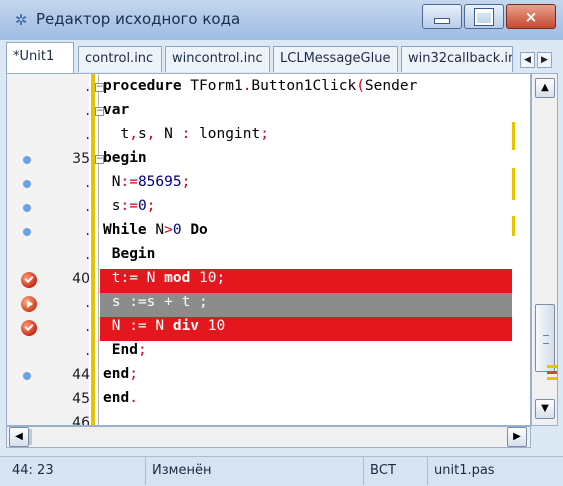 The width and height of the screenshot is (563, 486). I want to click on code-text: t:= N mod 10;, so click(164, 278).